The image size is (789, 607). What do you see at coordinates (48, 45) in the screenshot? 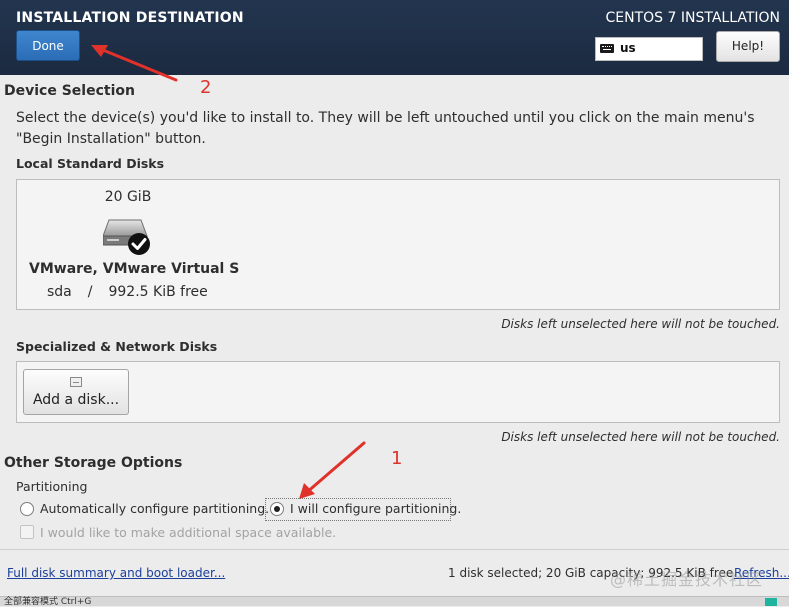
I see `done-button: Done` at bounding box center [48, 45].